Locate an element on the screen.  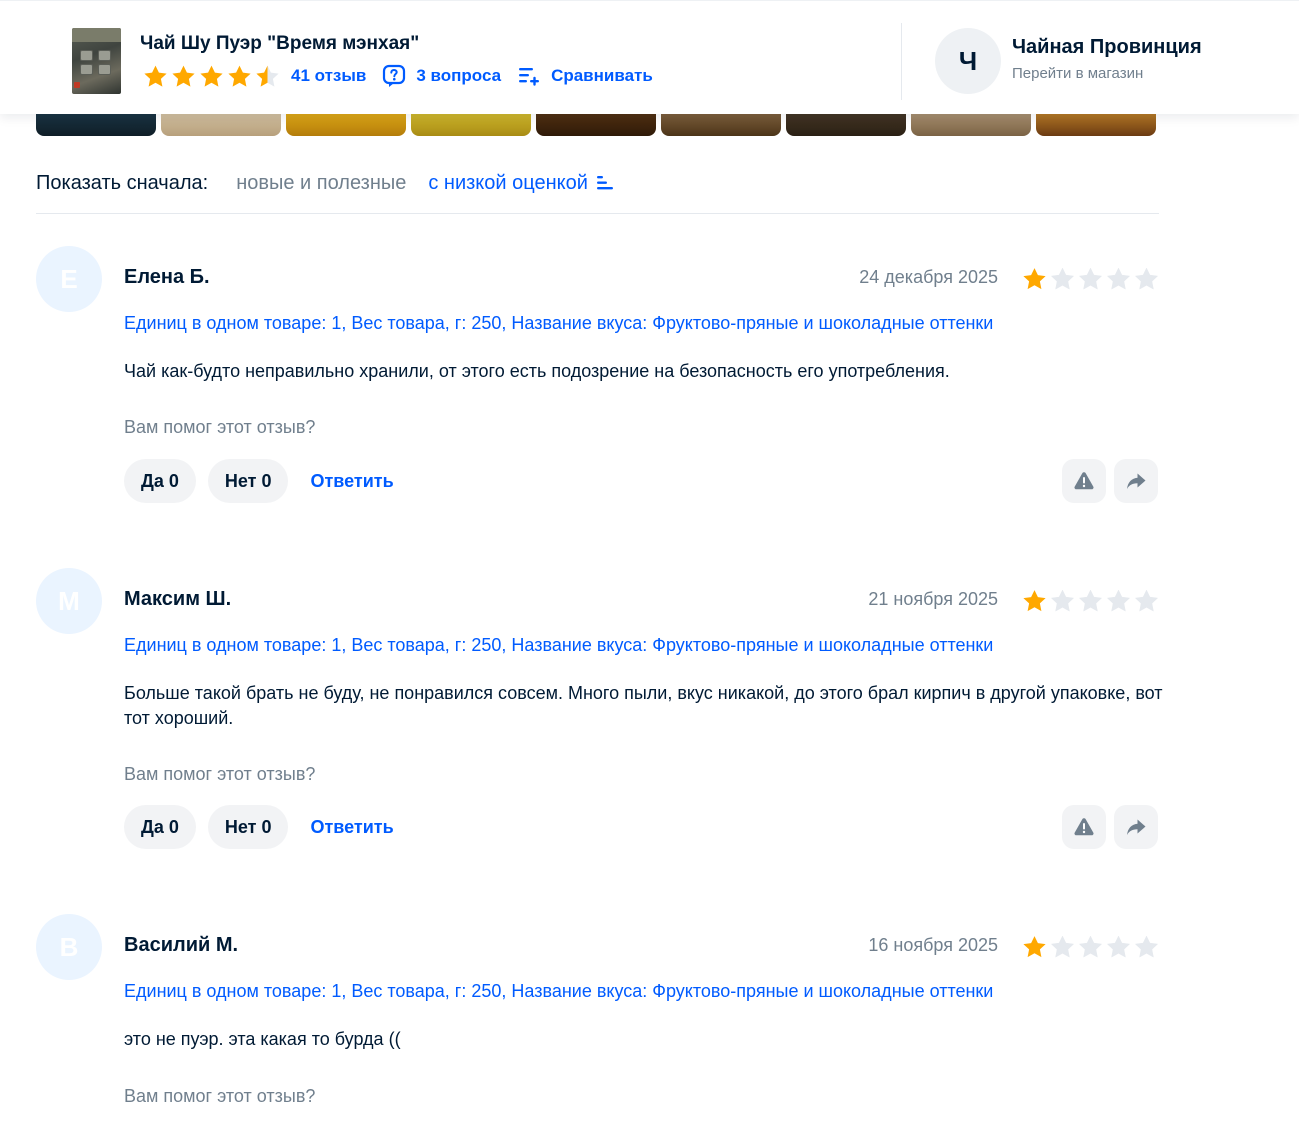
review-date: 16 ноября 2025 is located at coordinates (933, 945).